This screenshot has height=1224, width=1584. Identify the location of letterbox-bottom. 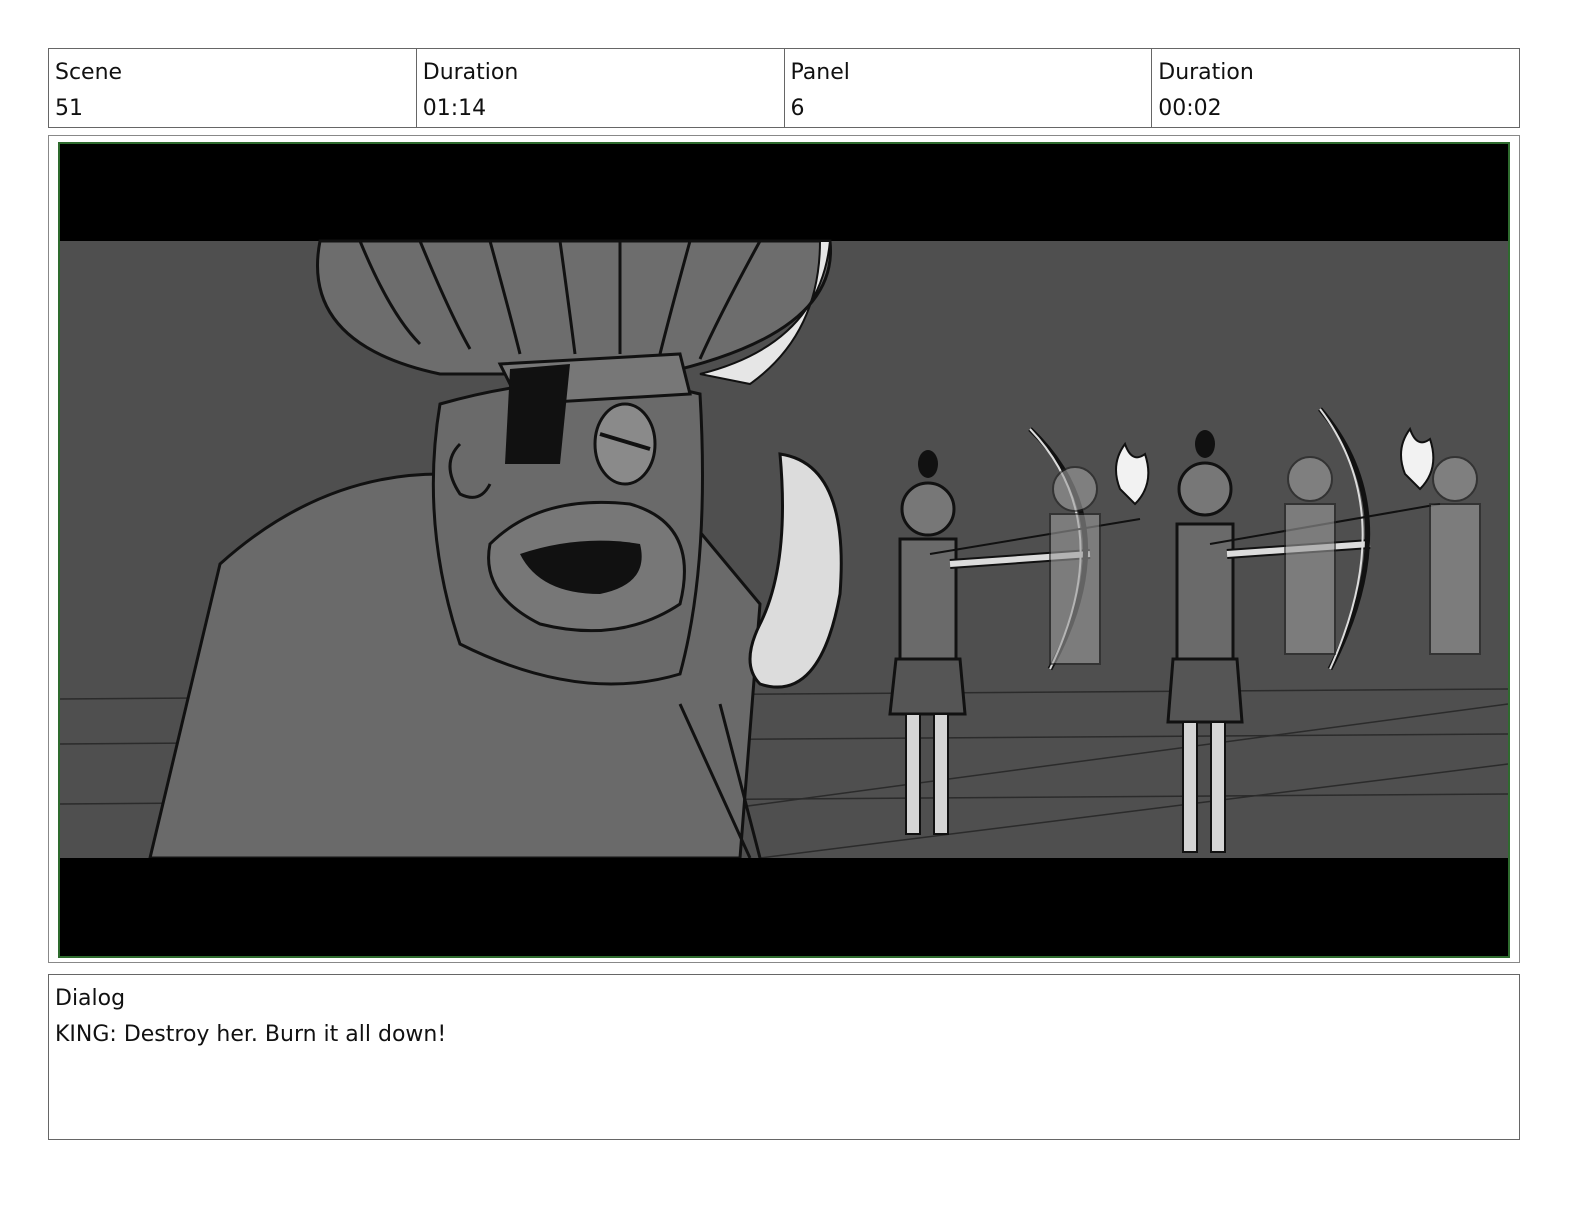
(784, 907).